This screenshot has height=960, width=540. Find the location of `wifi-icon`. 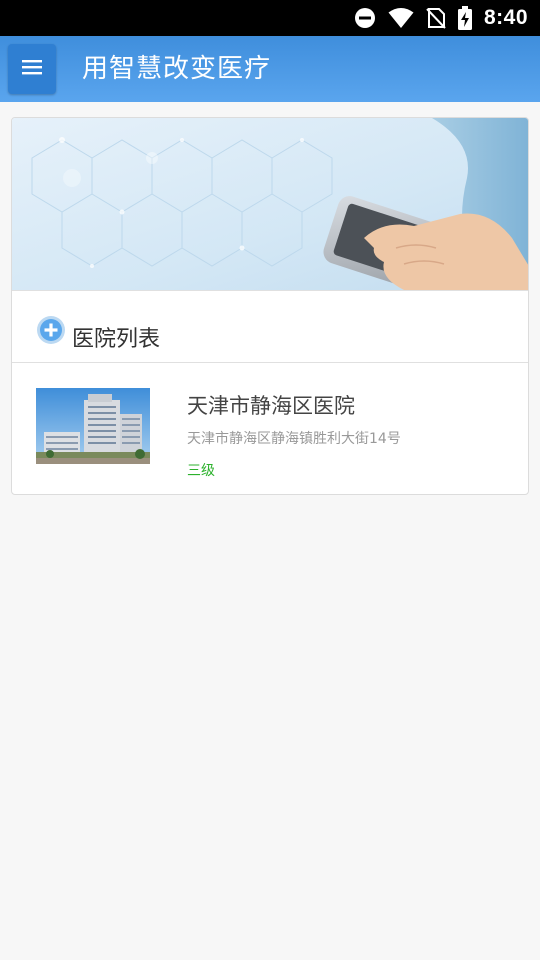

wifi-icon is located at coordinates (401, 18).